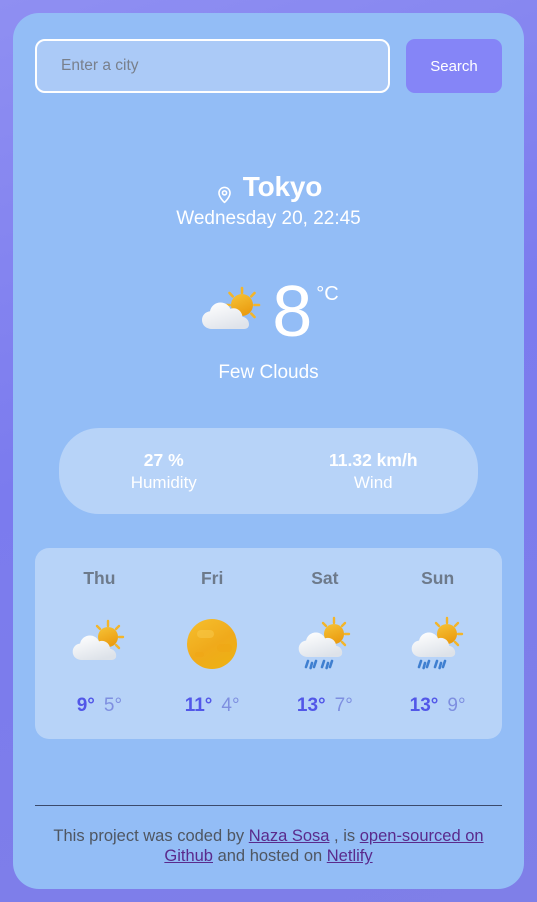  Describe the element at coordinates (268, 373) in the screenshot. I see `weather-description: Few Clouds` at that location.